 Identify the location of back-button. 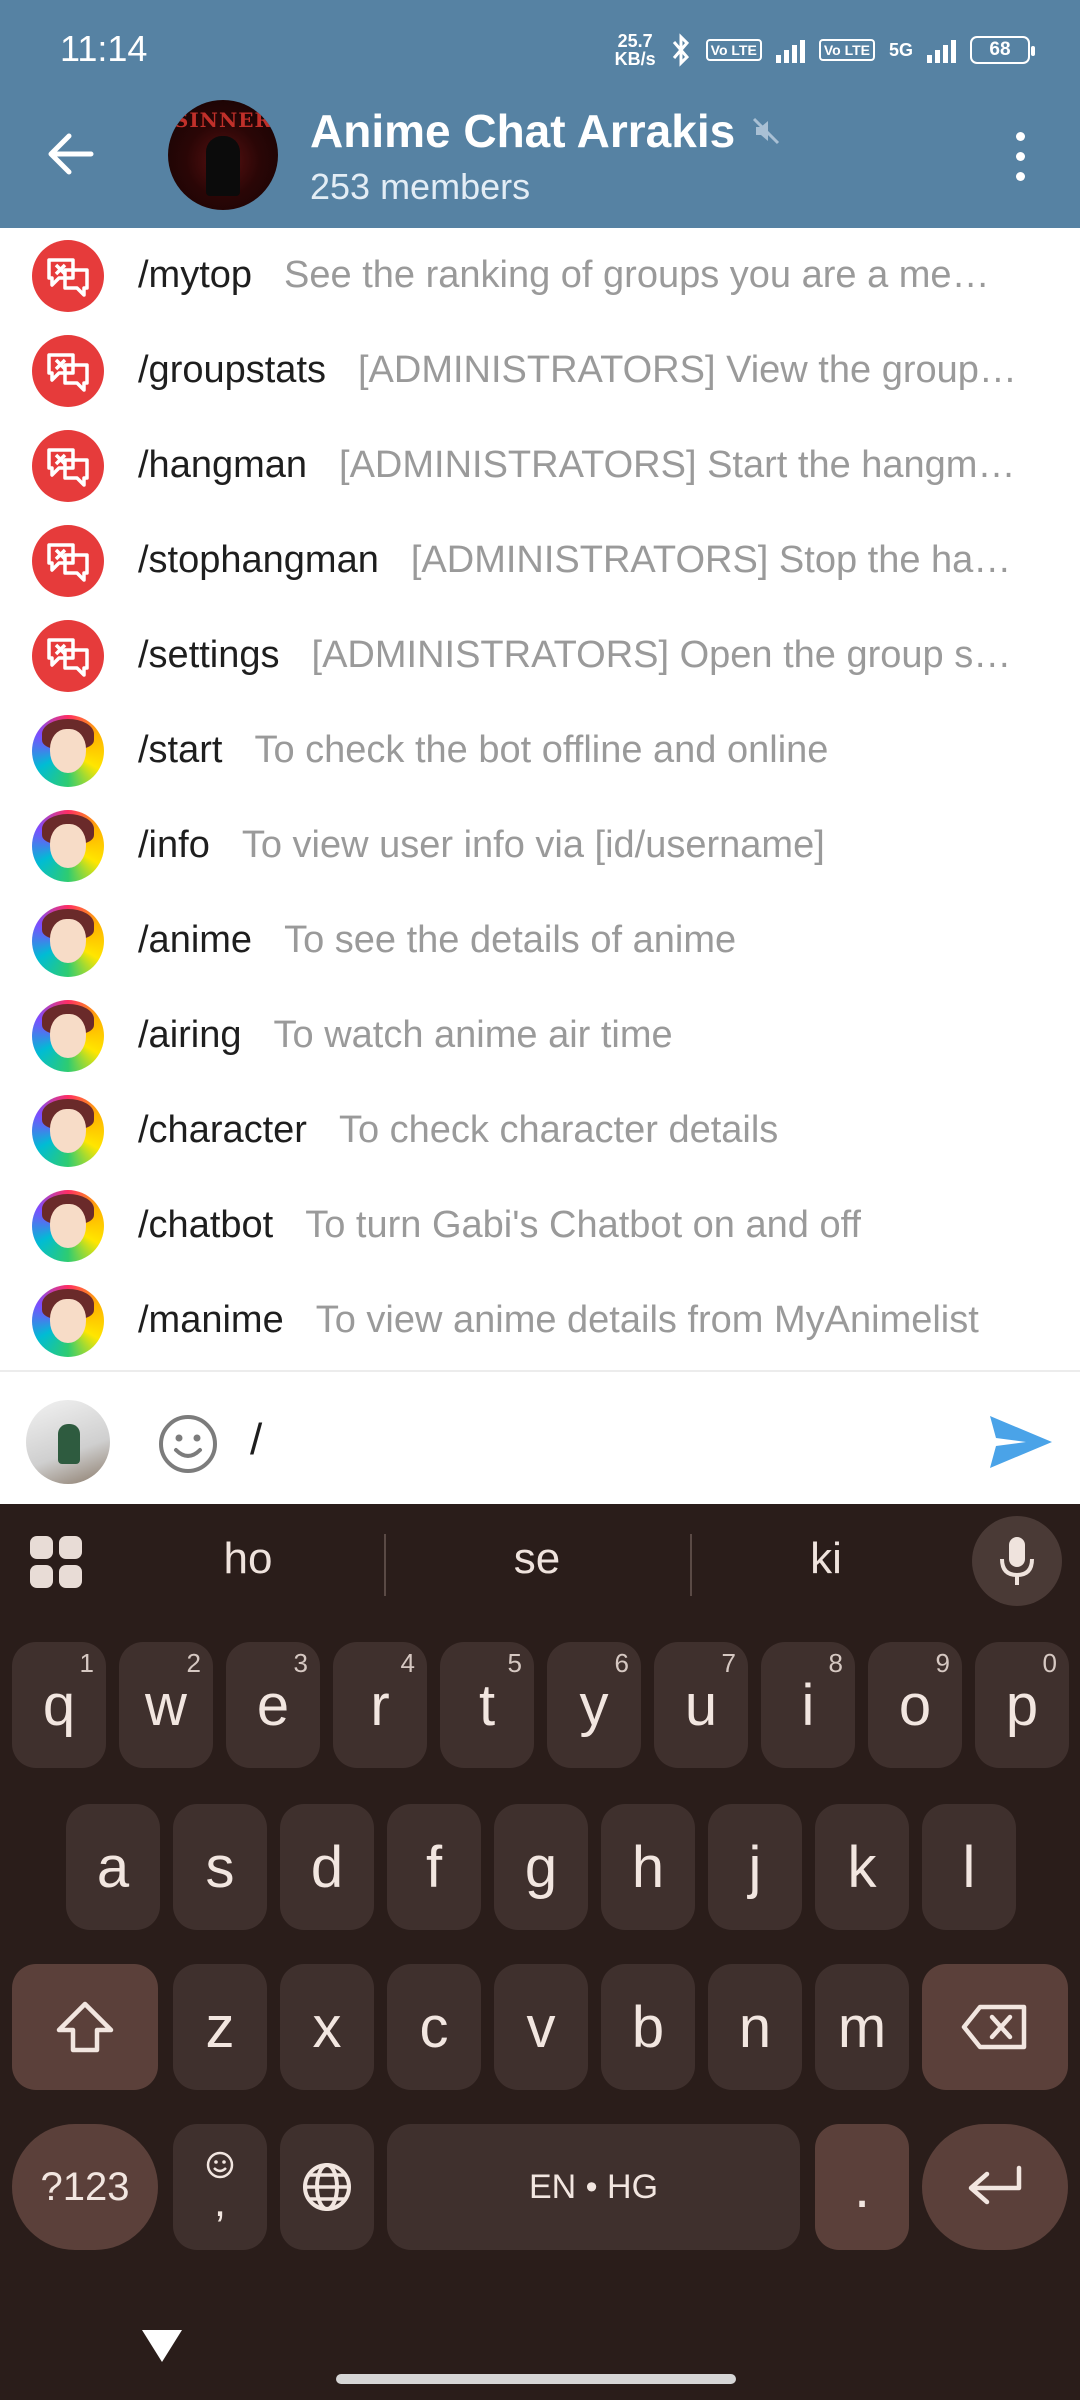
(70, 154).